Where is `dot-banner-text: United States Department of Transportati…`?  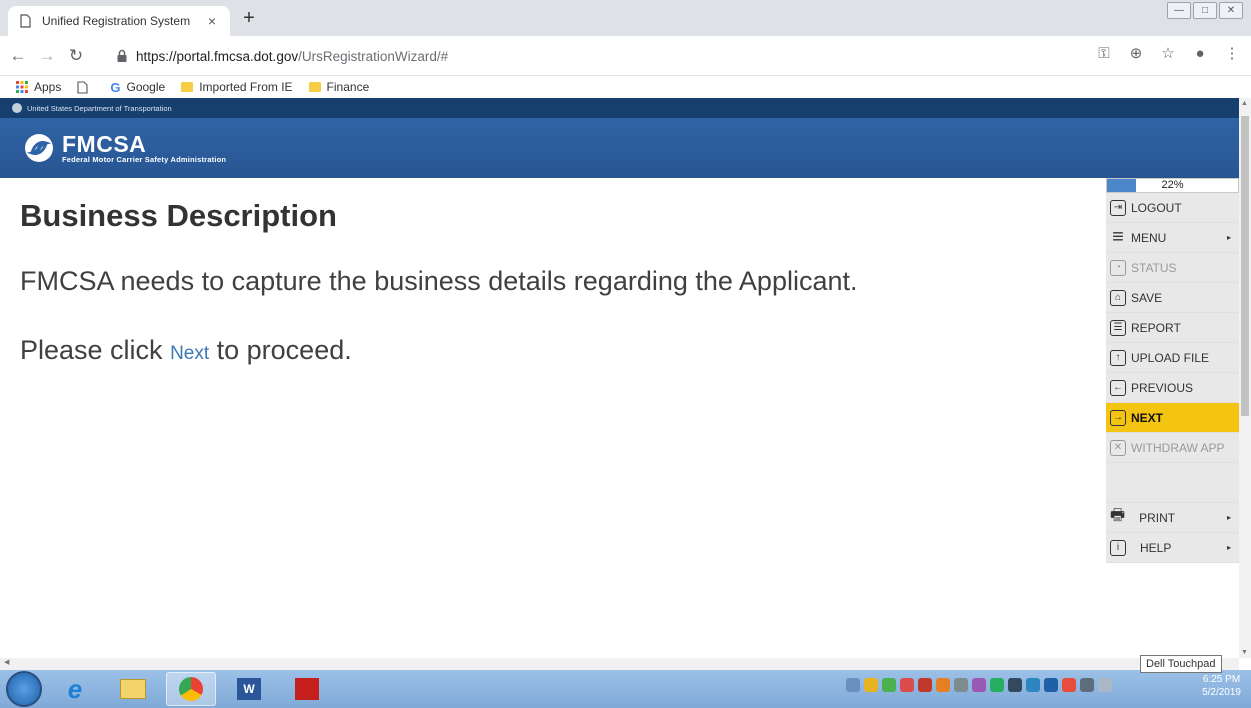 dot-banner-text: United States Department of Transportati… is located at coordinates (99, 108).